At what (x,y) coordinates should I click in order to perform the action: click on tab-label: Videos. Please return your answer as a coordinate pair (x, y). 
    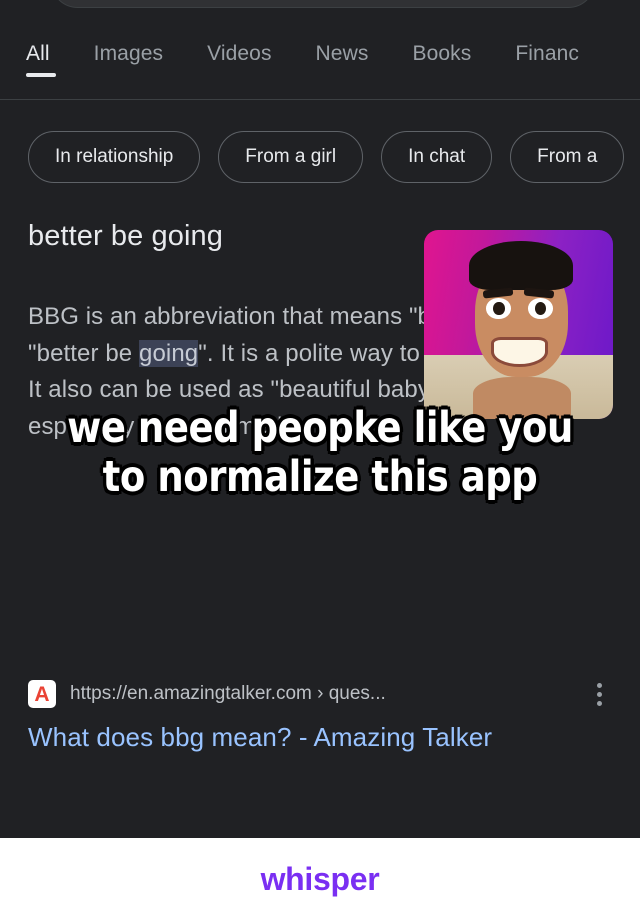
    Looking at the image, I should click on (239, 53).